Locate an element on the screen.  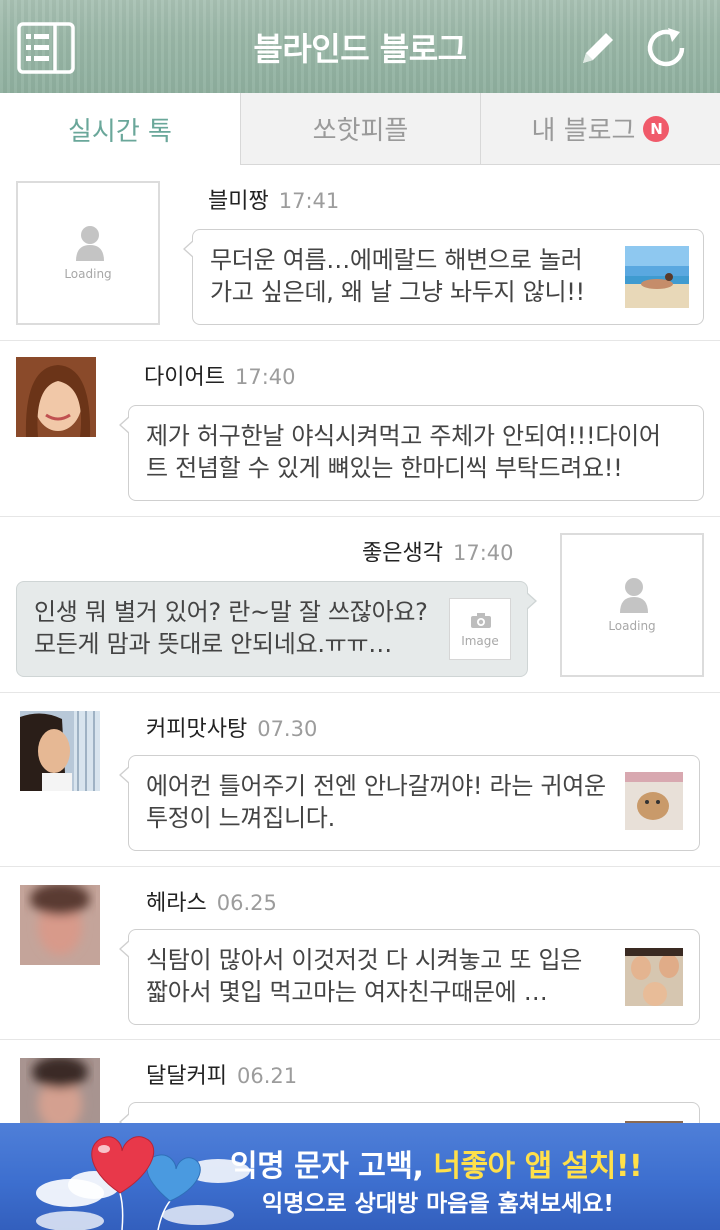
refresh-icon is located at coordinates (666, 47).